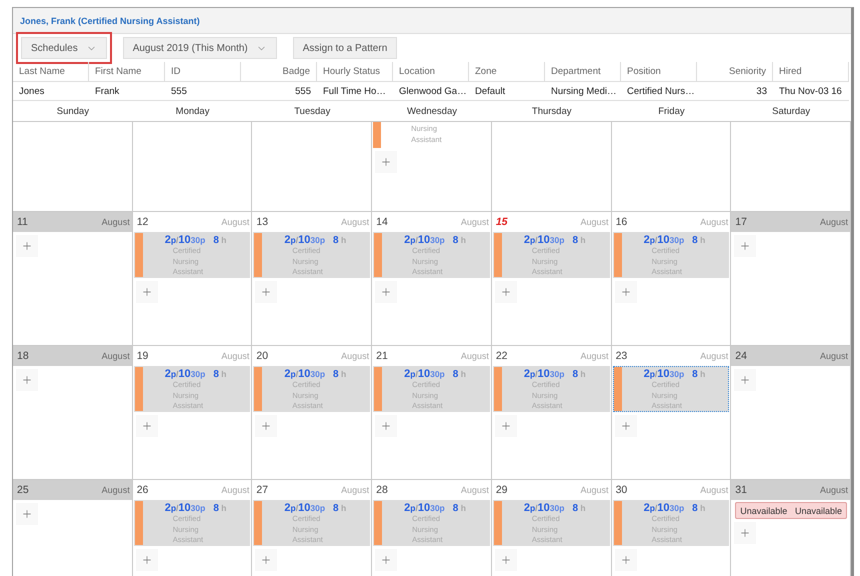 This screenshot has width=860, height=576. Describe the element at coordinates (142, 490) in the screenshot. I see `day-number: 26` at that location.